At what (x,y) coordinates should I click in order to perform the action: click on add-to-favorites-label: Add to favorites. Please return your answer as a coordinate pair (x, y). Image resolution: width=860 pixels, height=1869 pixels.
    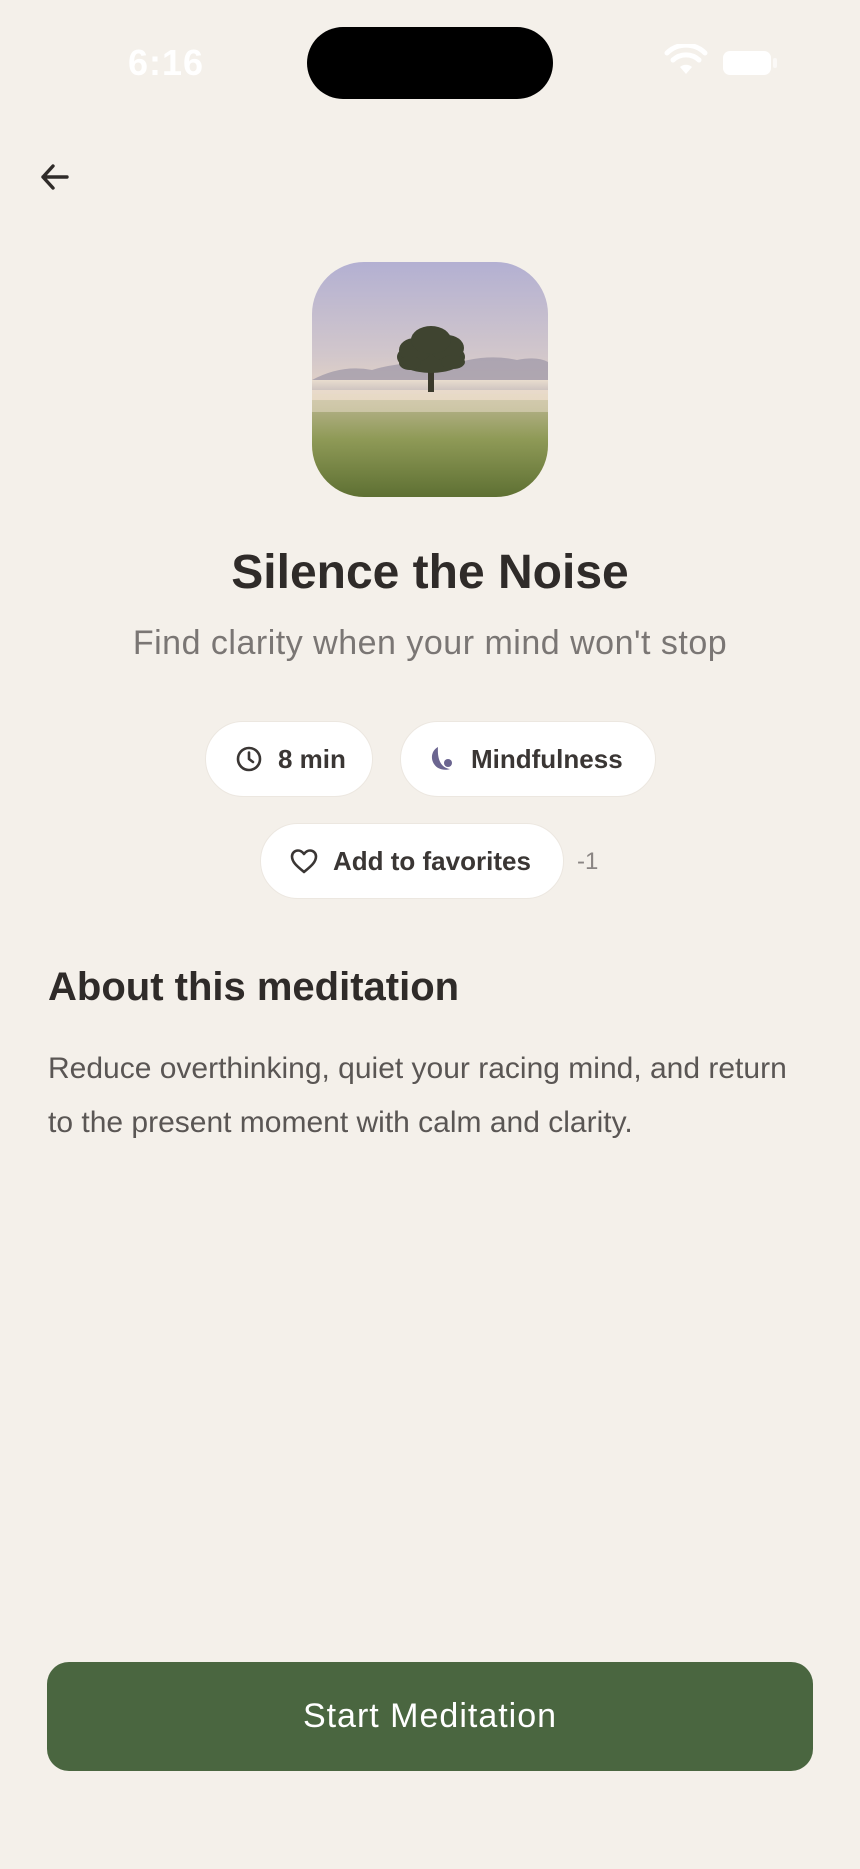
    Looking at the image, I should click on (432, 860).